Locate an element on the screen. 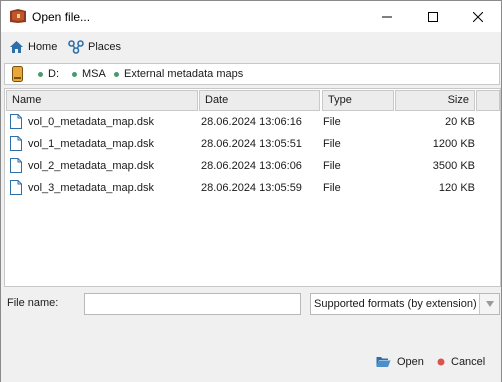  dropdown-button is located at coordinates (489, 304).